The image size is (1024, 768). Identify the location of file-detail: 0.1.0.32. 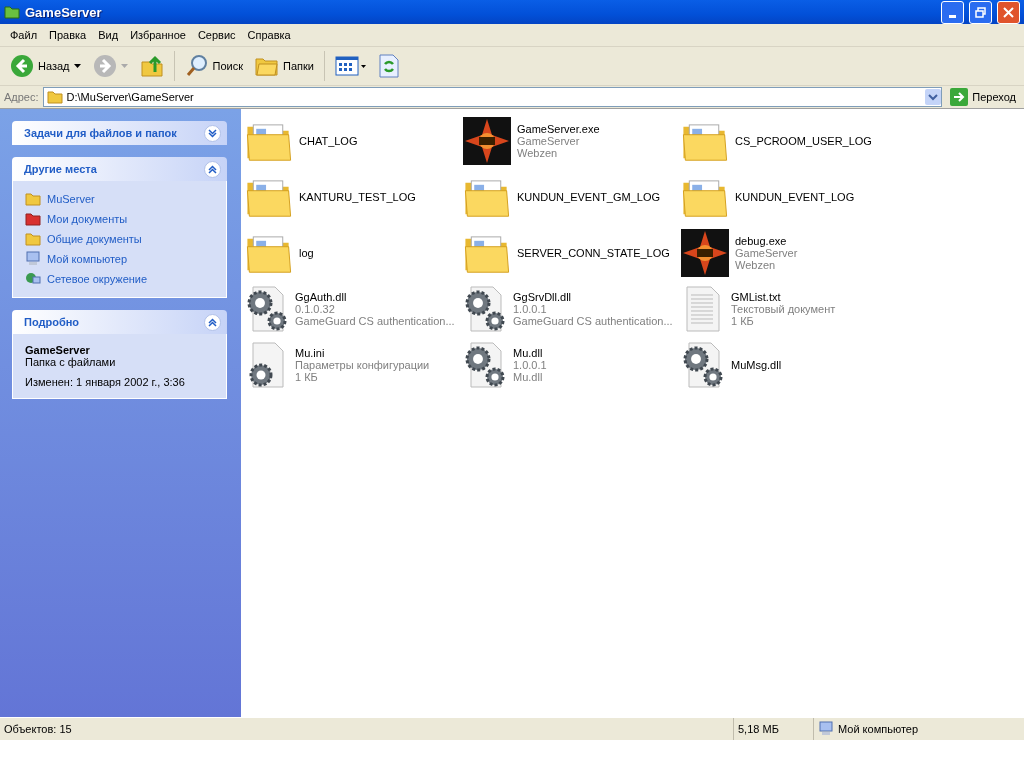
(315, 309).